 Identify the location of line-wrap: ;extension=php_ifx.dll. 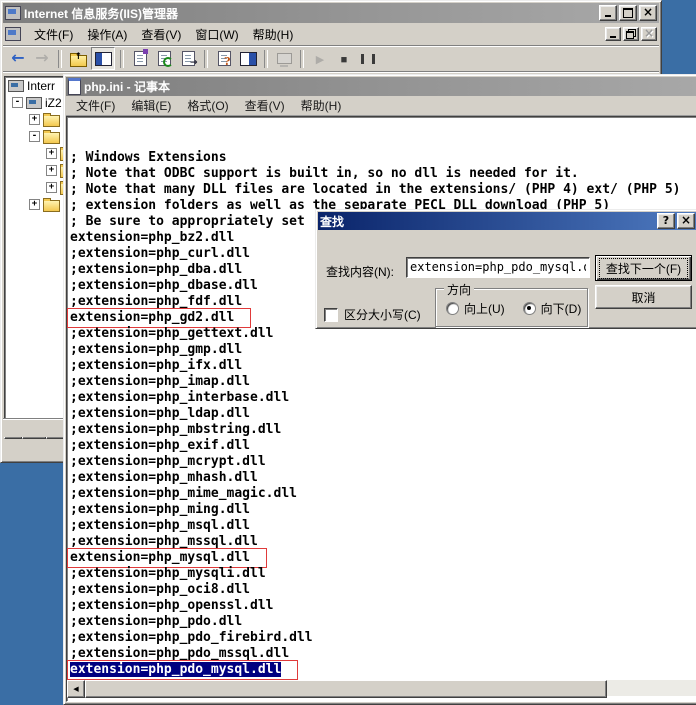
(156, 366).